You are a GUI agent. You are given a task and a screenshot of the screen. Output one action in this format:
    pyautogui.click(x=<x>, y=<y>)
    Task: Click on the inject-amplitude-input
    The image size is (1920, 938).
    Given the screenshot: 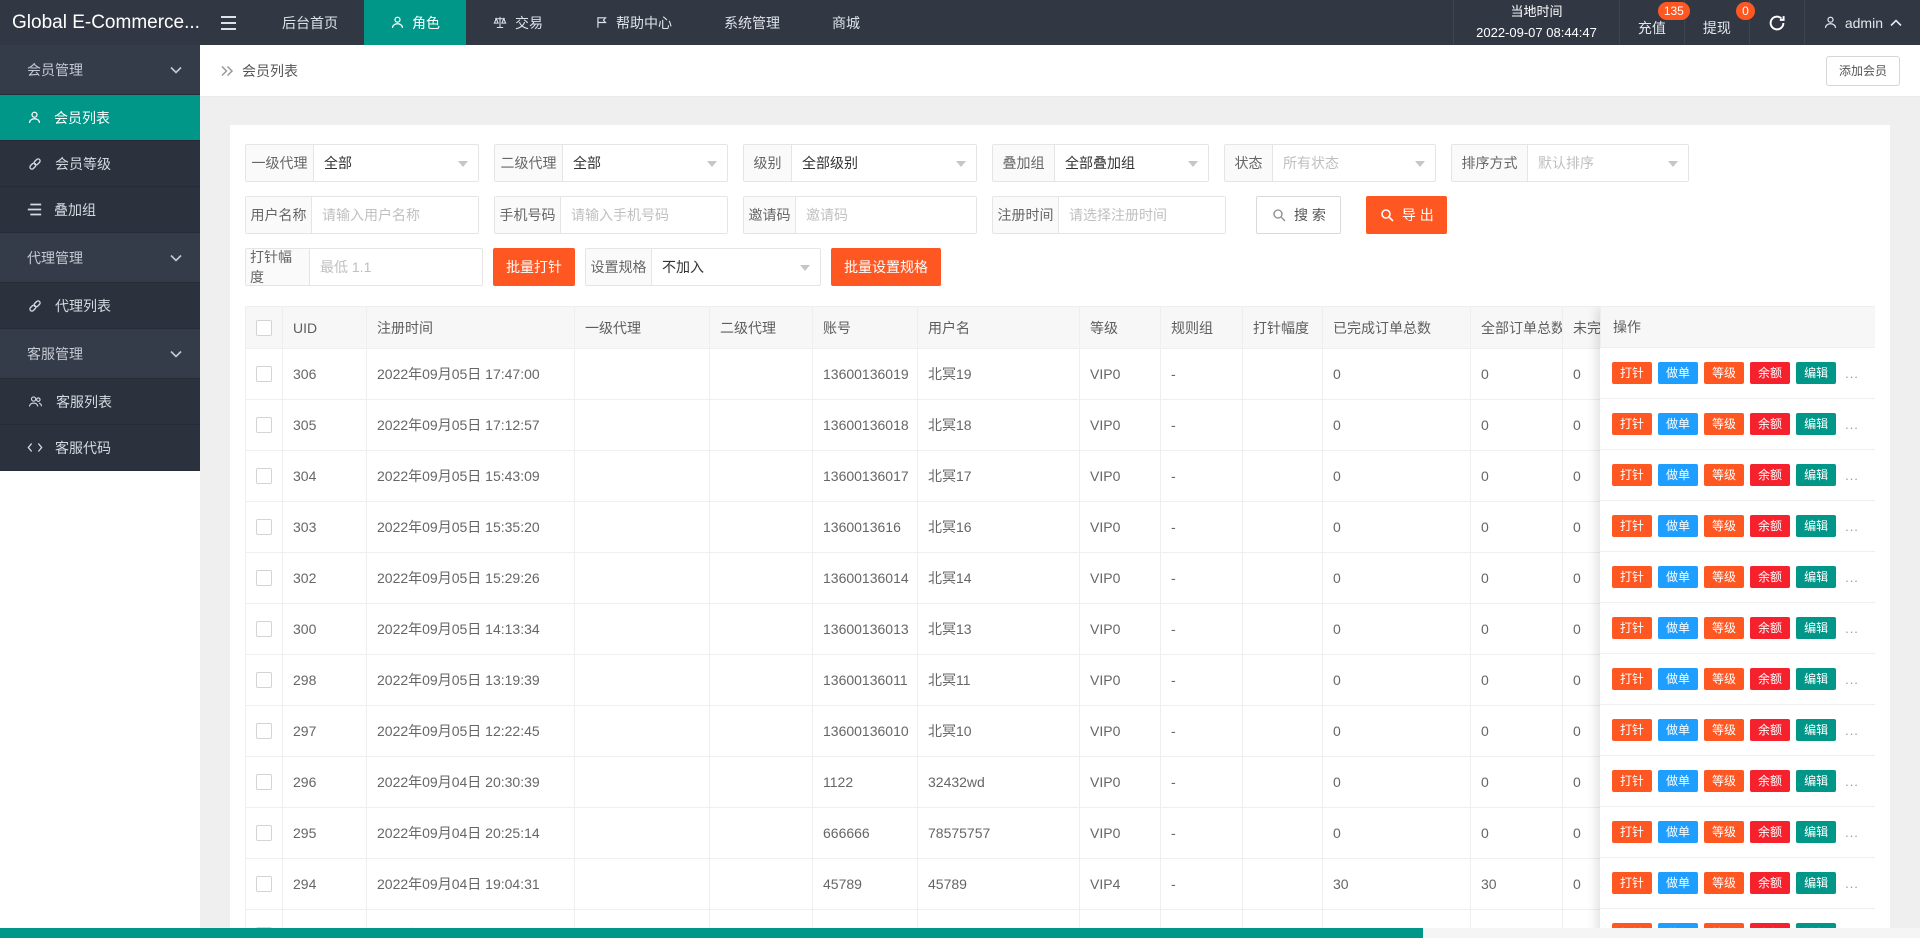 What is the action you would take?
    pyautogui.click(x=396, y=267)
    